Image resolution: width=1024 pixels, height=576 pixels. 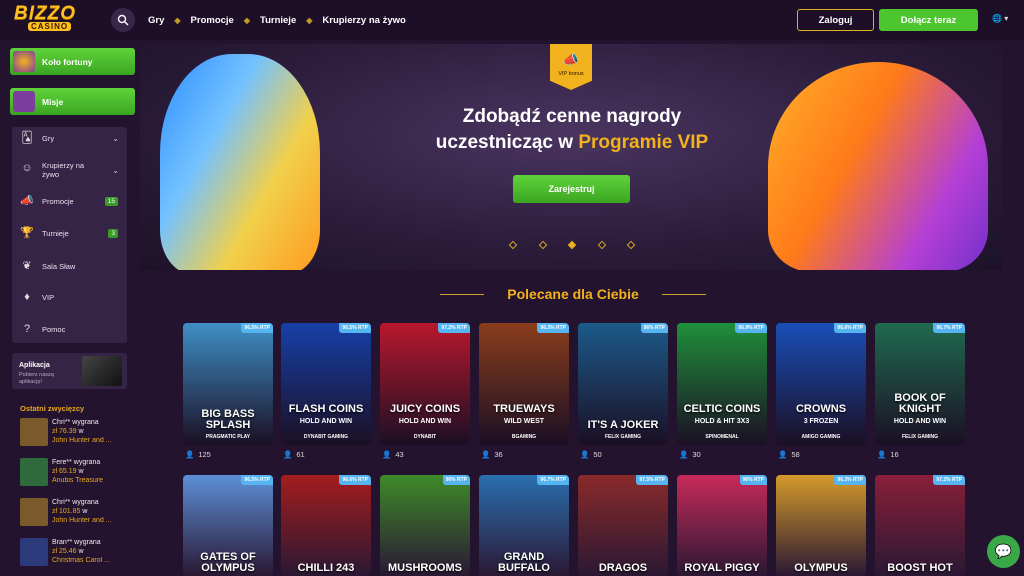 What do you see at coordinates (48, 297) in the screenshot?
I see `sidebar-item-label: VIP` at bounding box center [48, 297].